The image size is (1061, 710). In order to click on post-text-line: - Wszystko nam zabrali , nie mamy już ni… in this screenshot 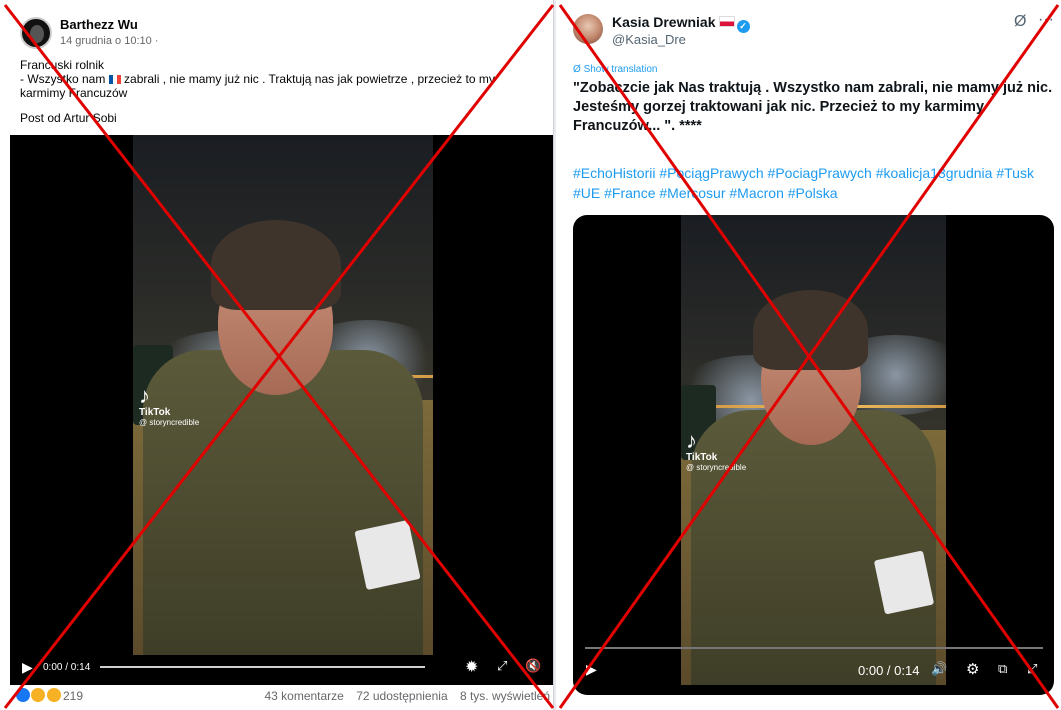, I will do `click(280, 86)`.